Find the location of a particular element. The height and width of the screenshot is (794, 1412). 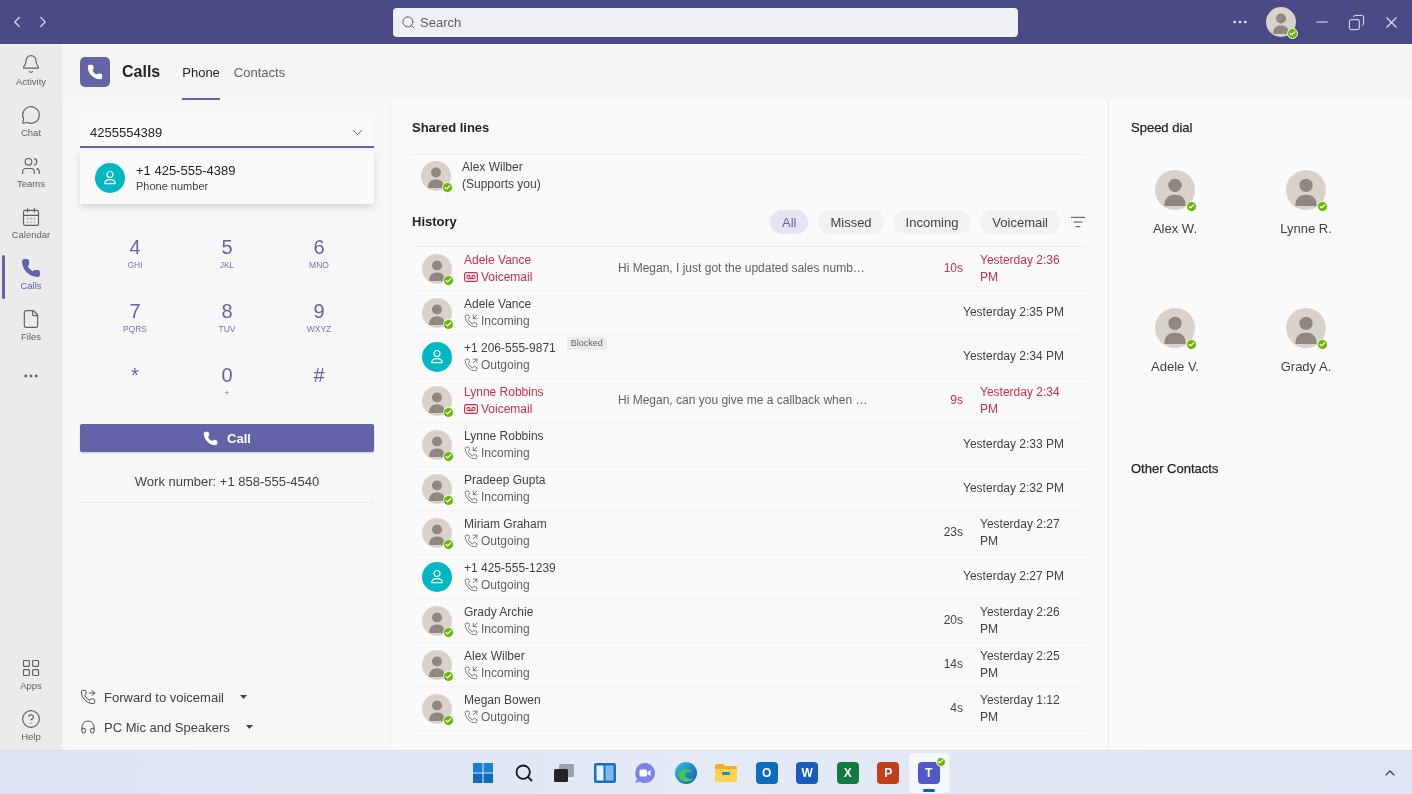

voicemail-icon is located at coordinates (471, 277).